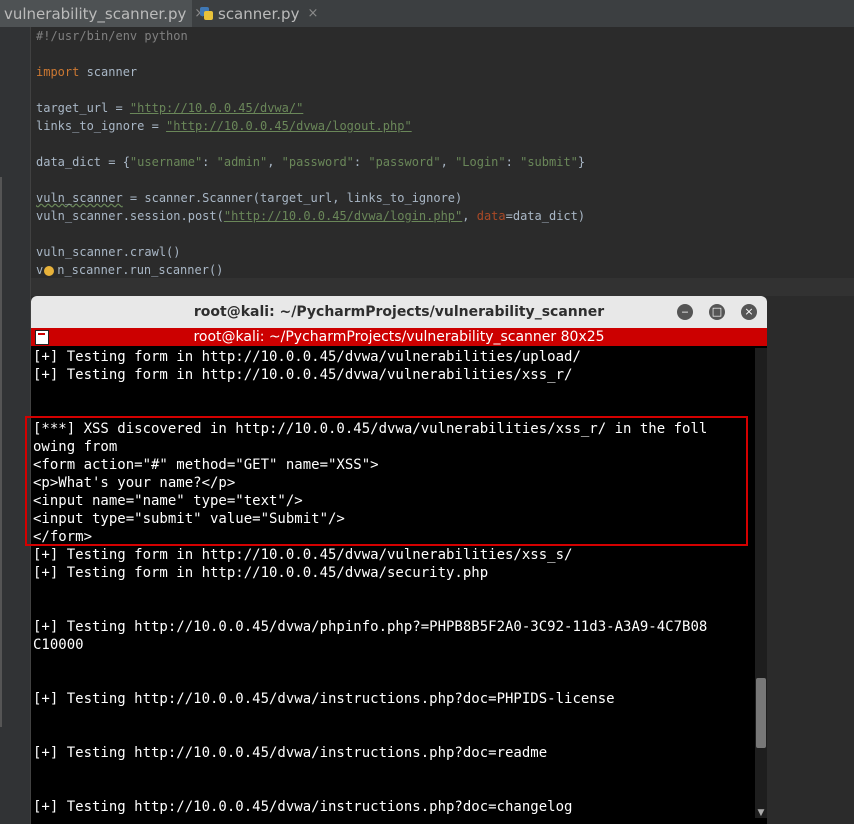 The height and width of the screenshot is (824, 854). What do you see at coordinates (58, 645) in the screenshot?
I see `terminal-line: C10000` at bounding box center [58, 645].